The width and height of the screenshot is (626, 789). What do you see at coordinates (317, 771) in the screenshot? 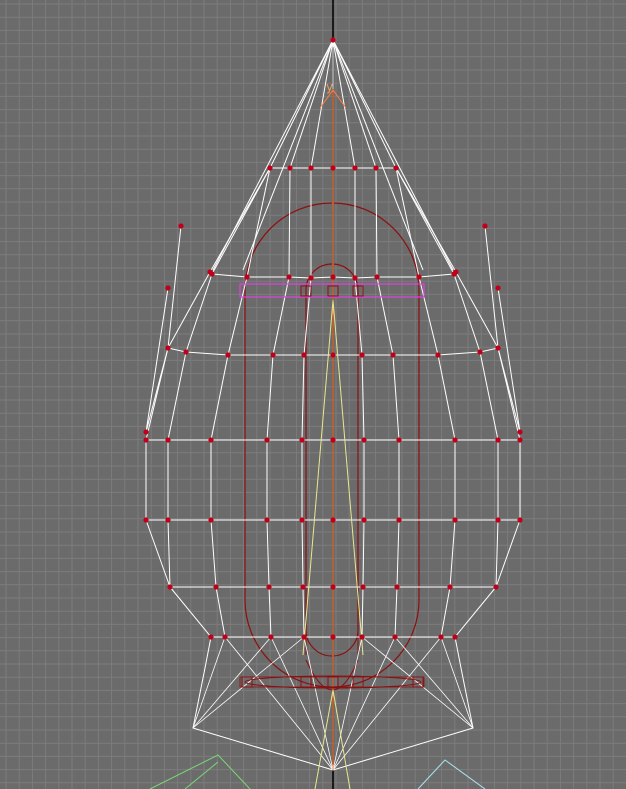
I see `corner-helpers` at bounding box center [317, 771].